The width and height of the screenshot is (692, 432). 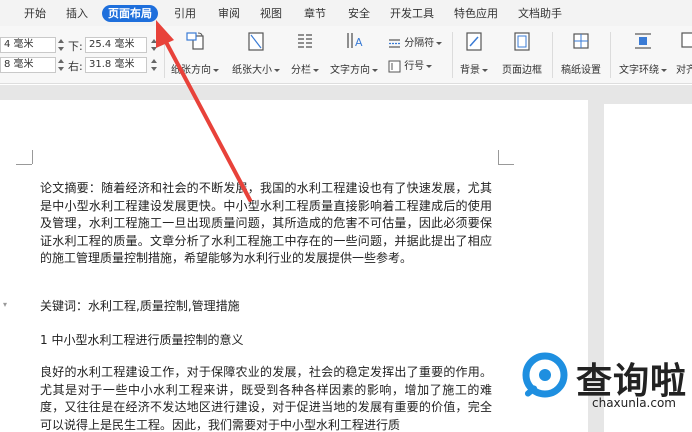 What do you see at coordinates (474, 53) in the screenshot?
I see `background-button: 背景` at bounding box center [474, 53].